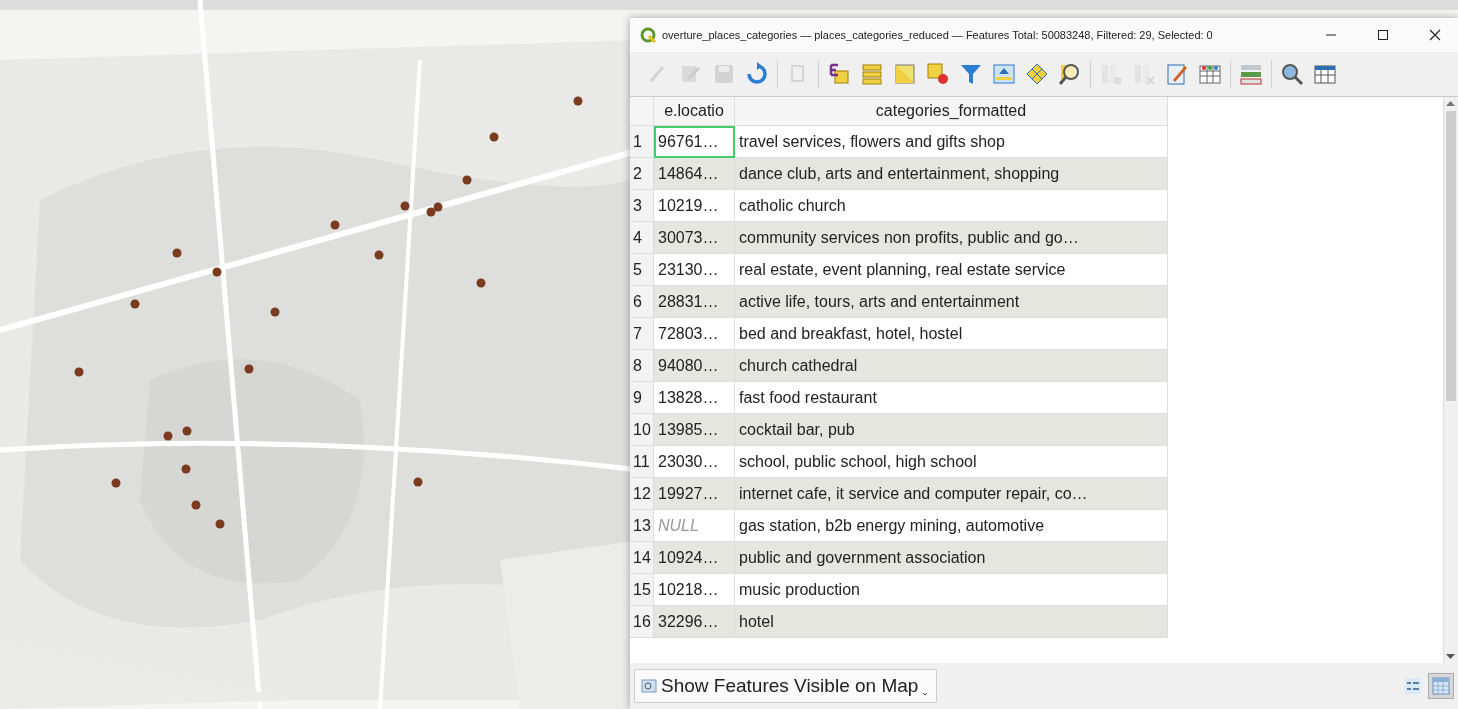 Image resolution: width=1458 pixels, height=709 pixels. Describe the element at coordinates (642, 397) in the screenshot. I see `row-number: 9` at that location.